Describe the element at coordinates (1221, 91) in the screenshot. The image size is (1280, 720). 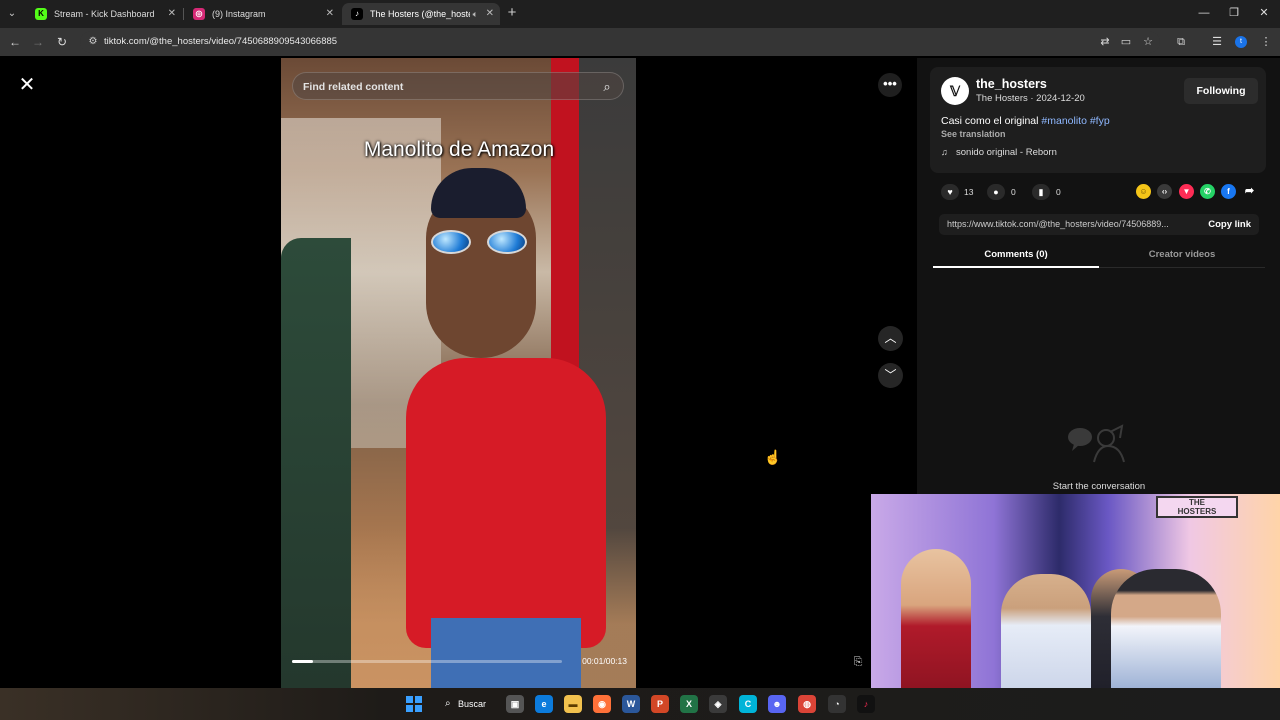
I see `following-button: Following` at that location.